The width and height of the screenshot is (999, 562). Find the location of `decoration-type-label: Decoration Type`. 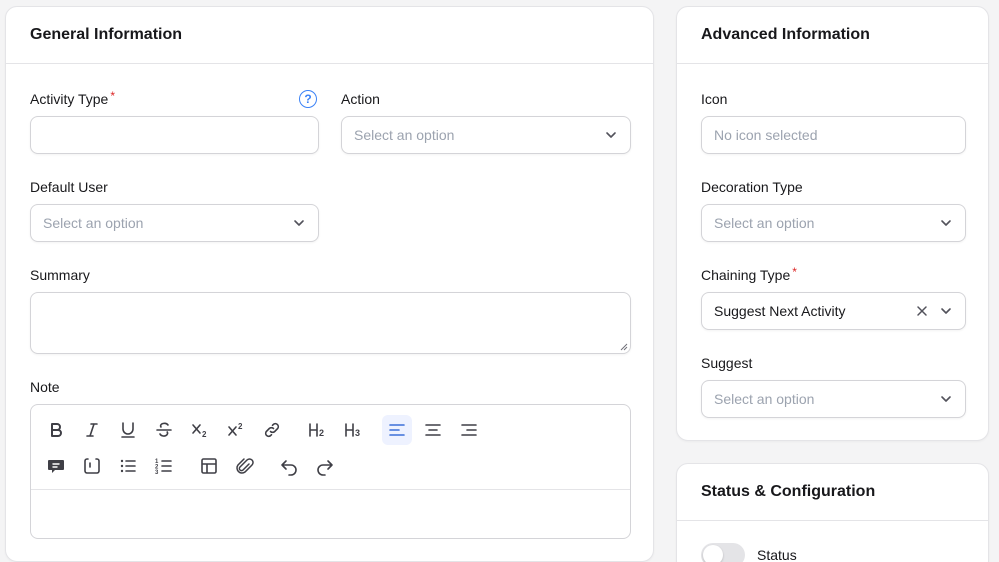

decoration-type-label: Decoration Type is located at coordinates (752, 187).